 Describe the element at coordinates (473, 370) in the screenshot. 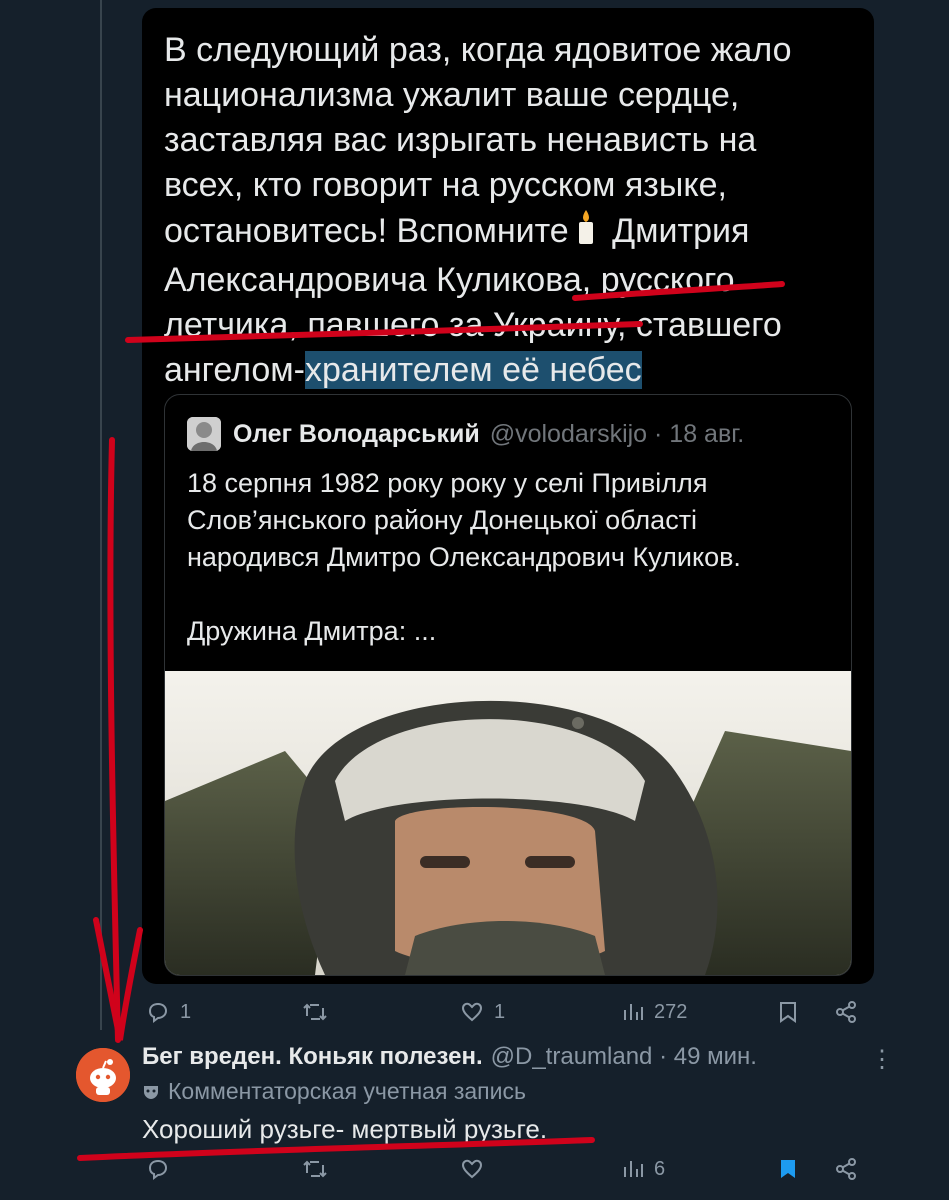

I see `selected-text: хранителем её небес` at that location.